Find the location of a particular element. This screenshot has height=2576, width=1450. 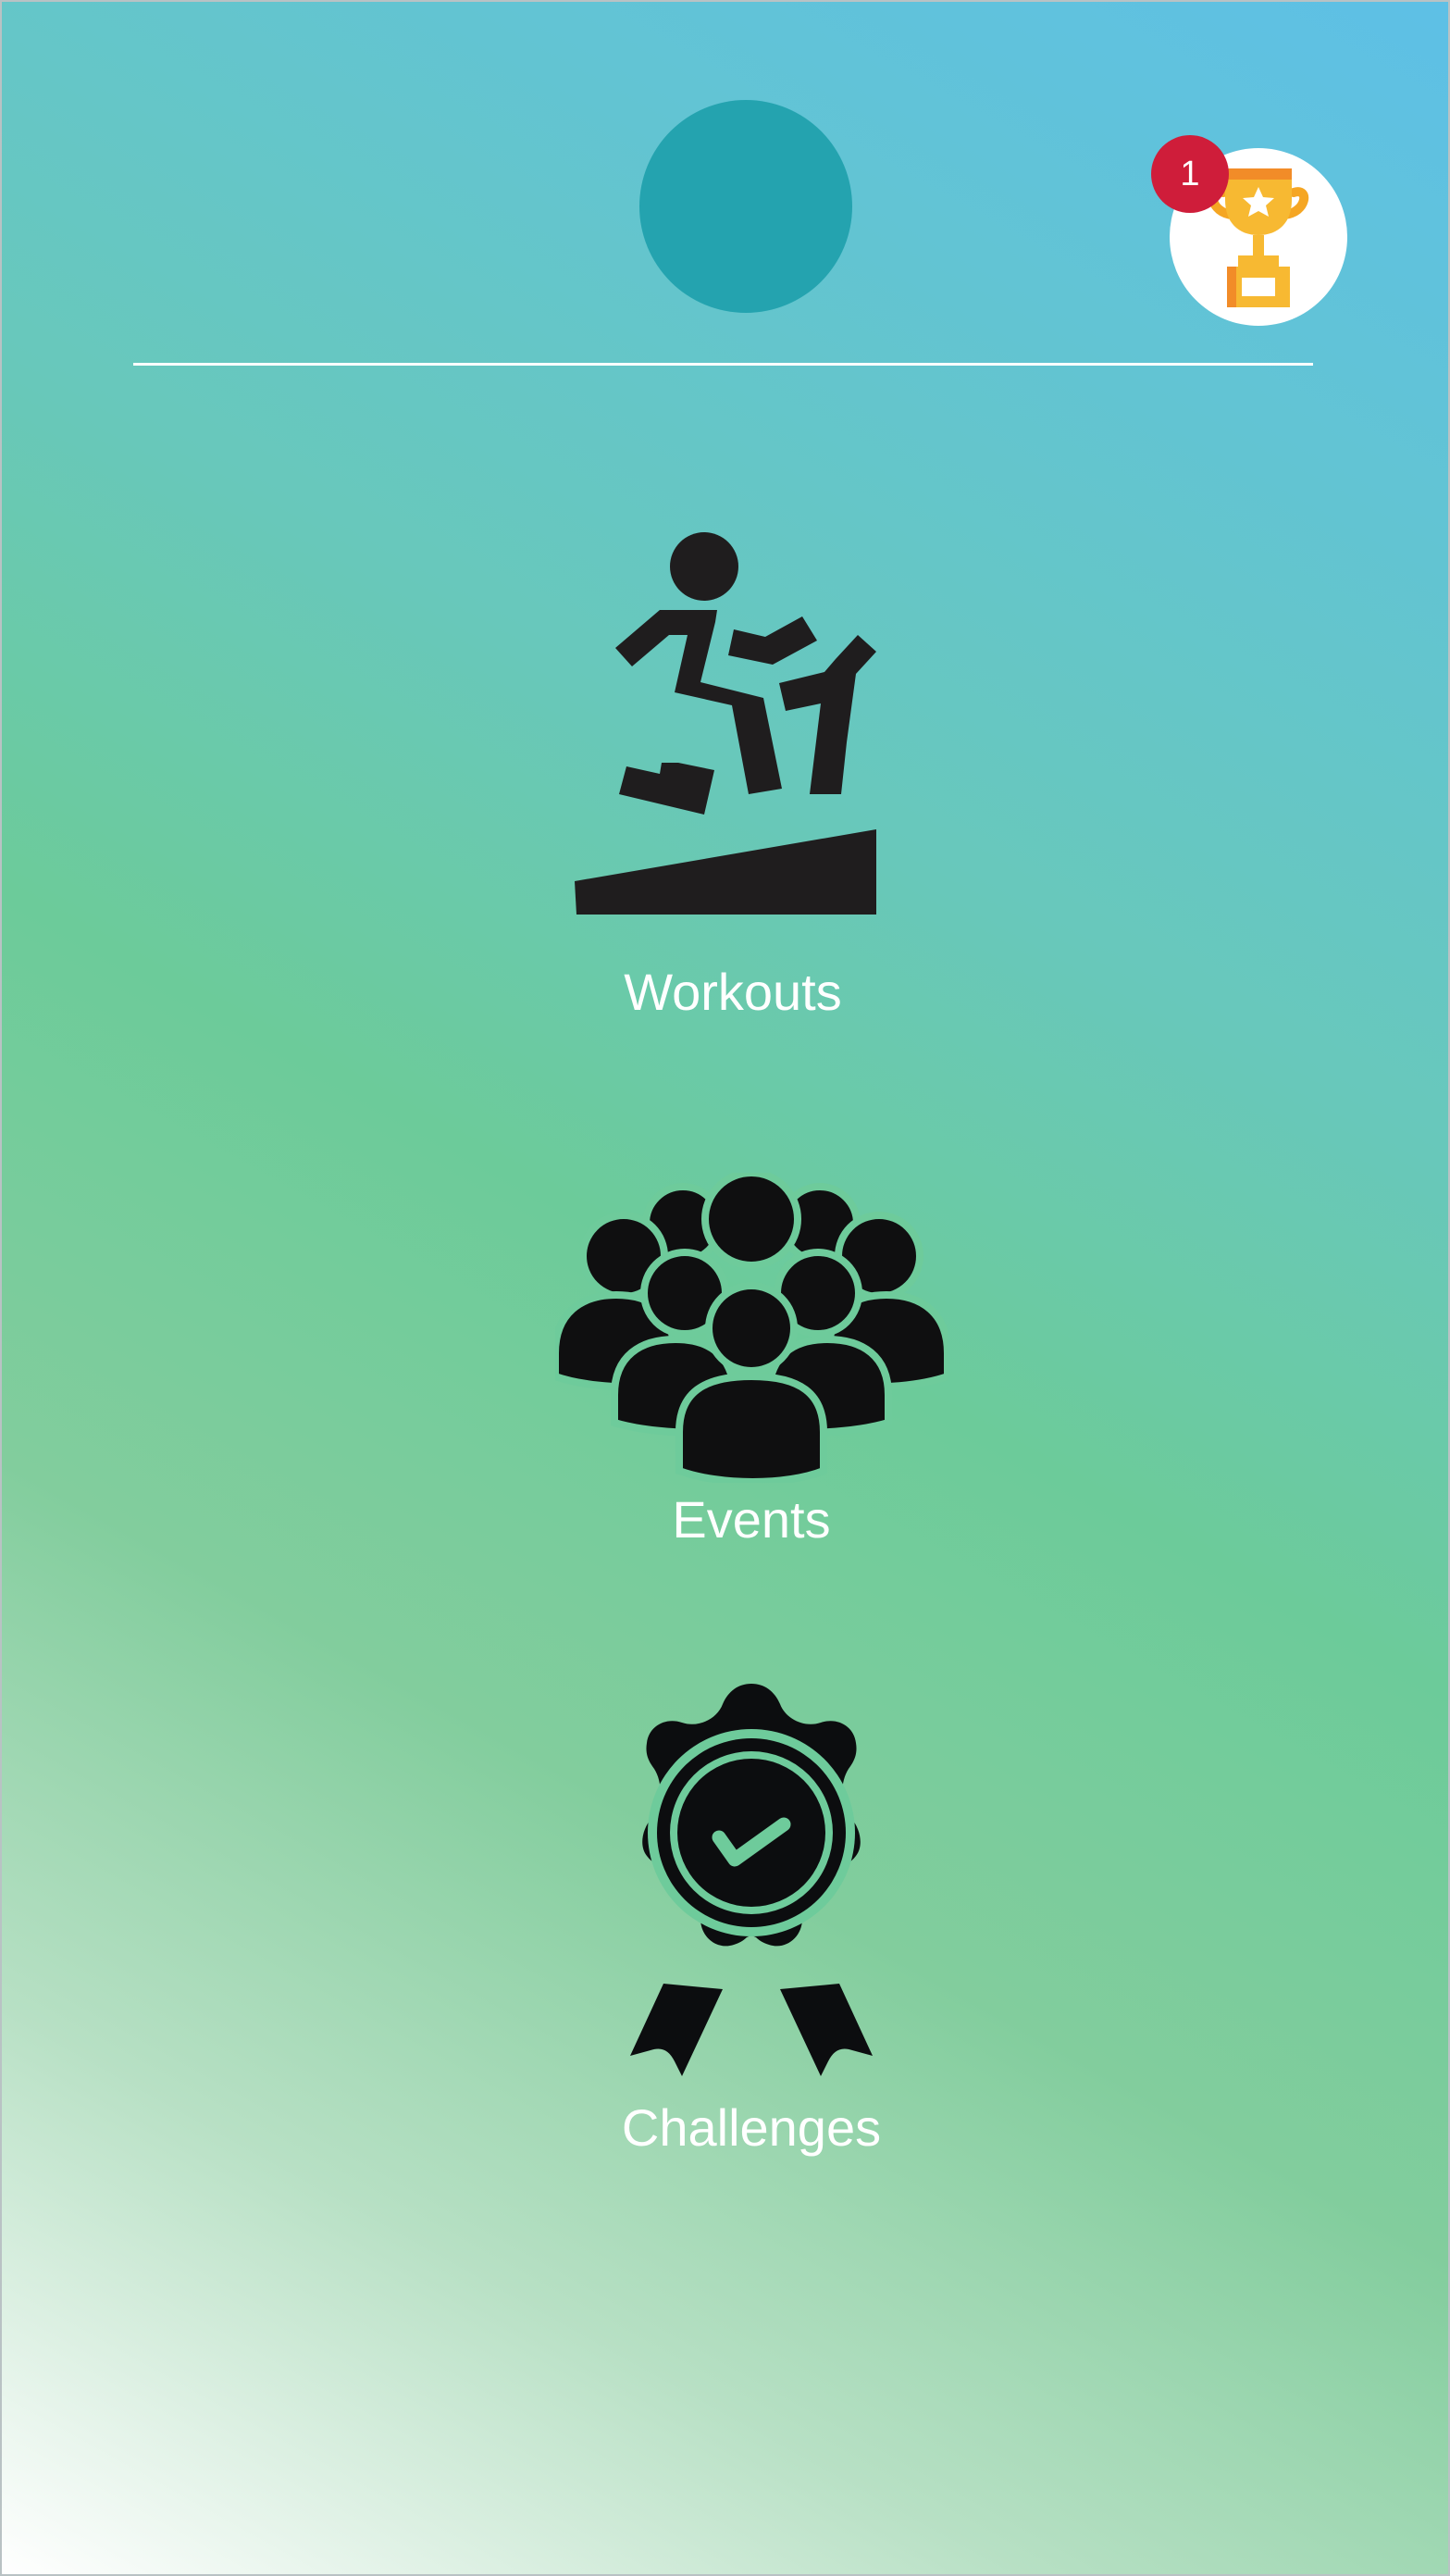

workouts-menu-item: Workouts is located at coordinates (733, 779).